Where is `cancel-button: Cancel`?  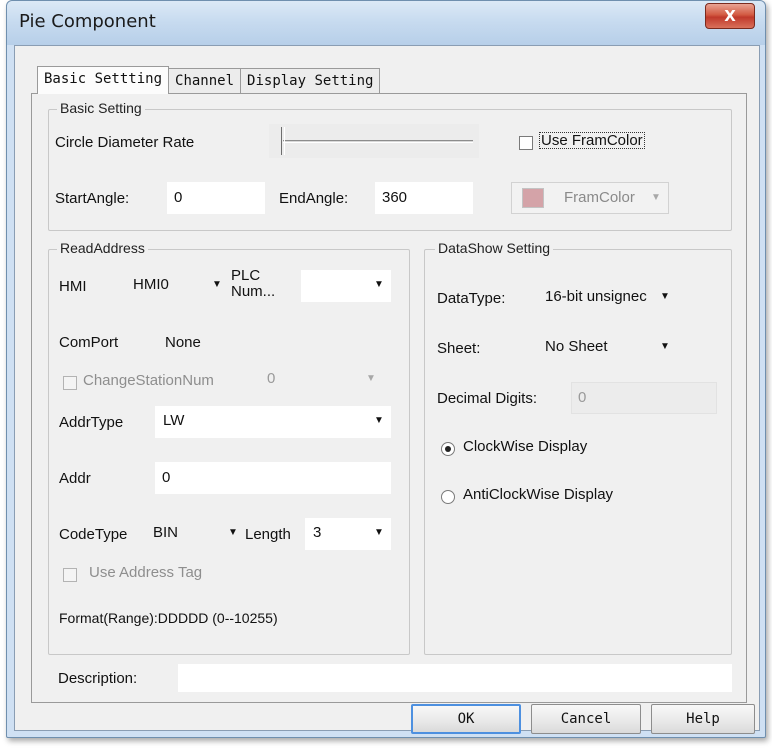 cancel-button: Cancel is located at coordinates (586, 719).